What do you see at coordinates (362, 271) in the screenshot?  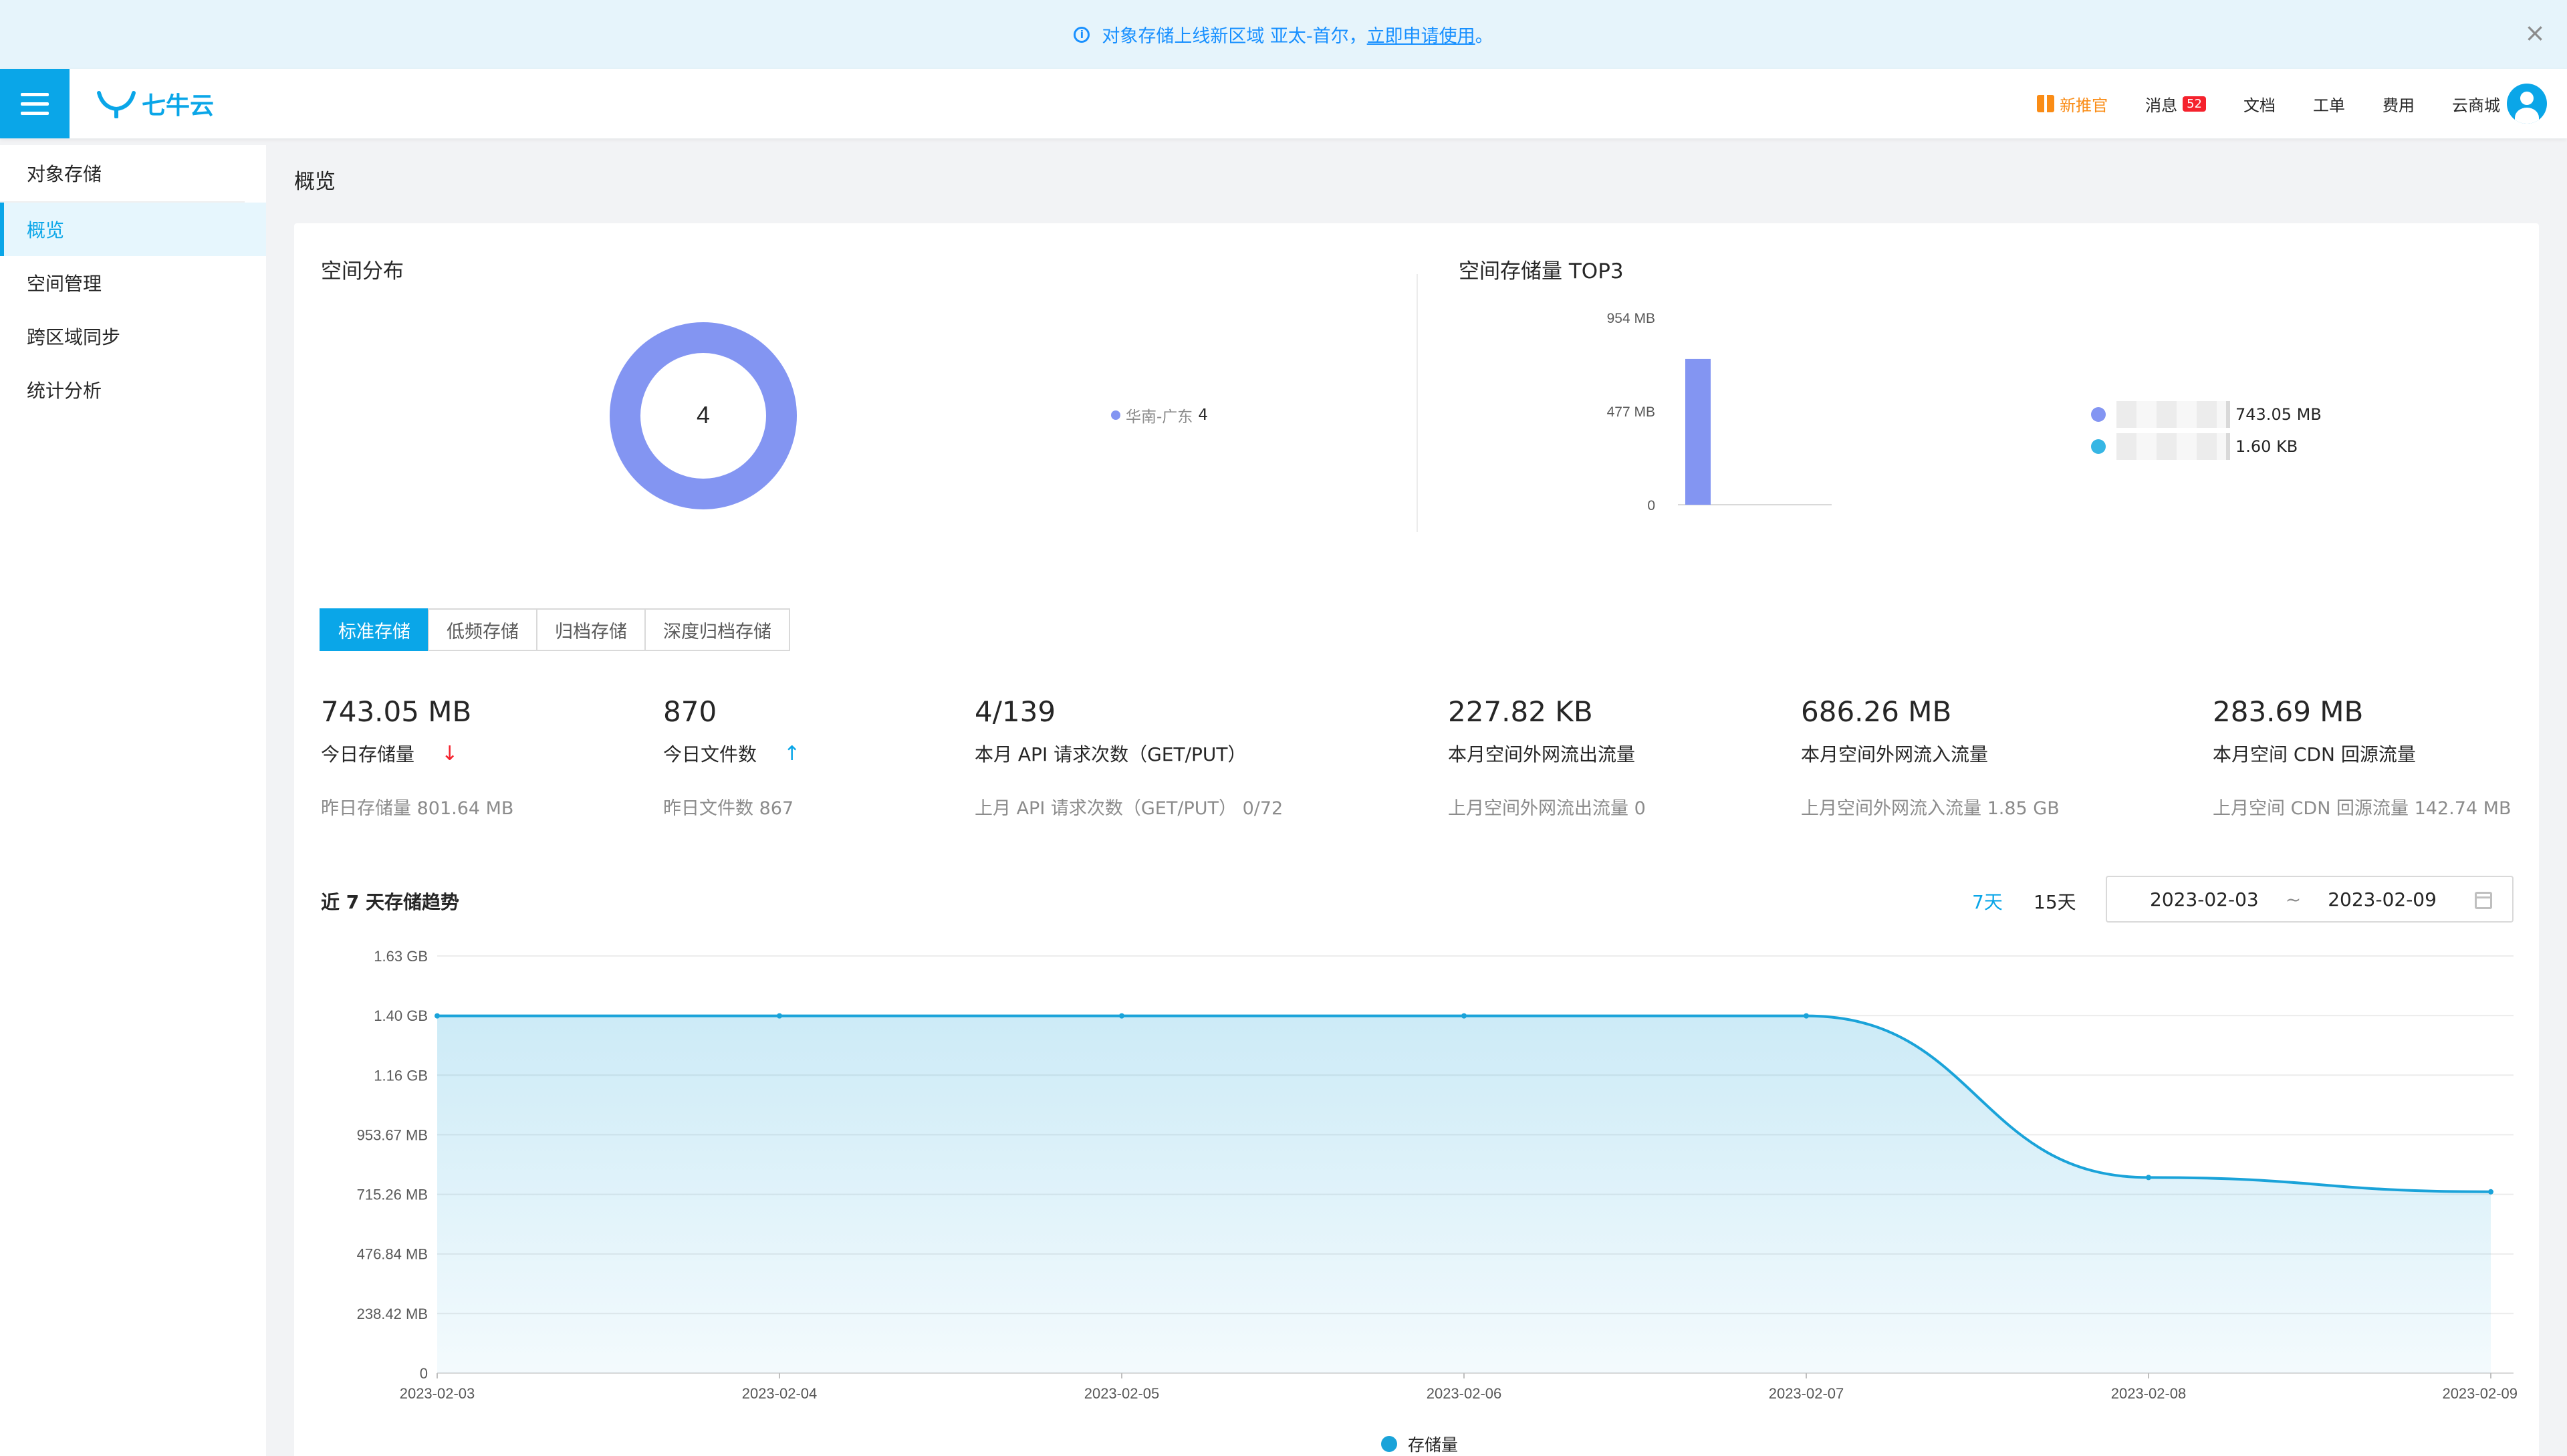 I see `space-distribution-title: 空间分布` at bounding box center [362, 271].